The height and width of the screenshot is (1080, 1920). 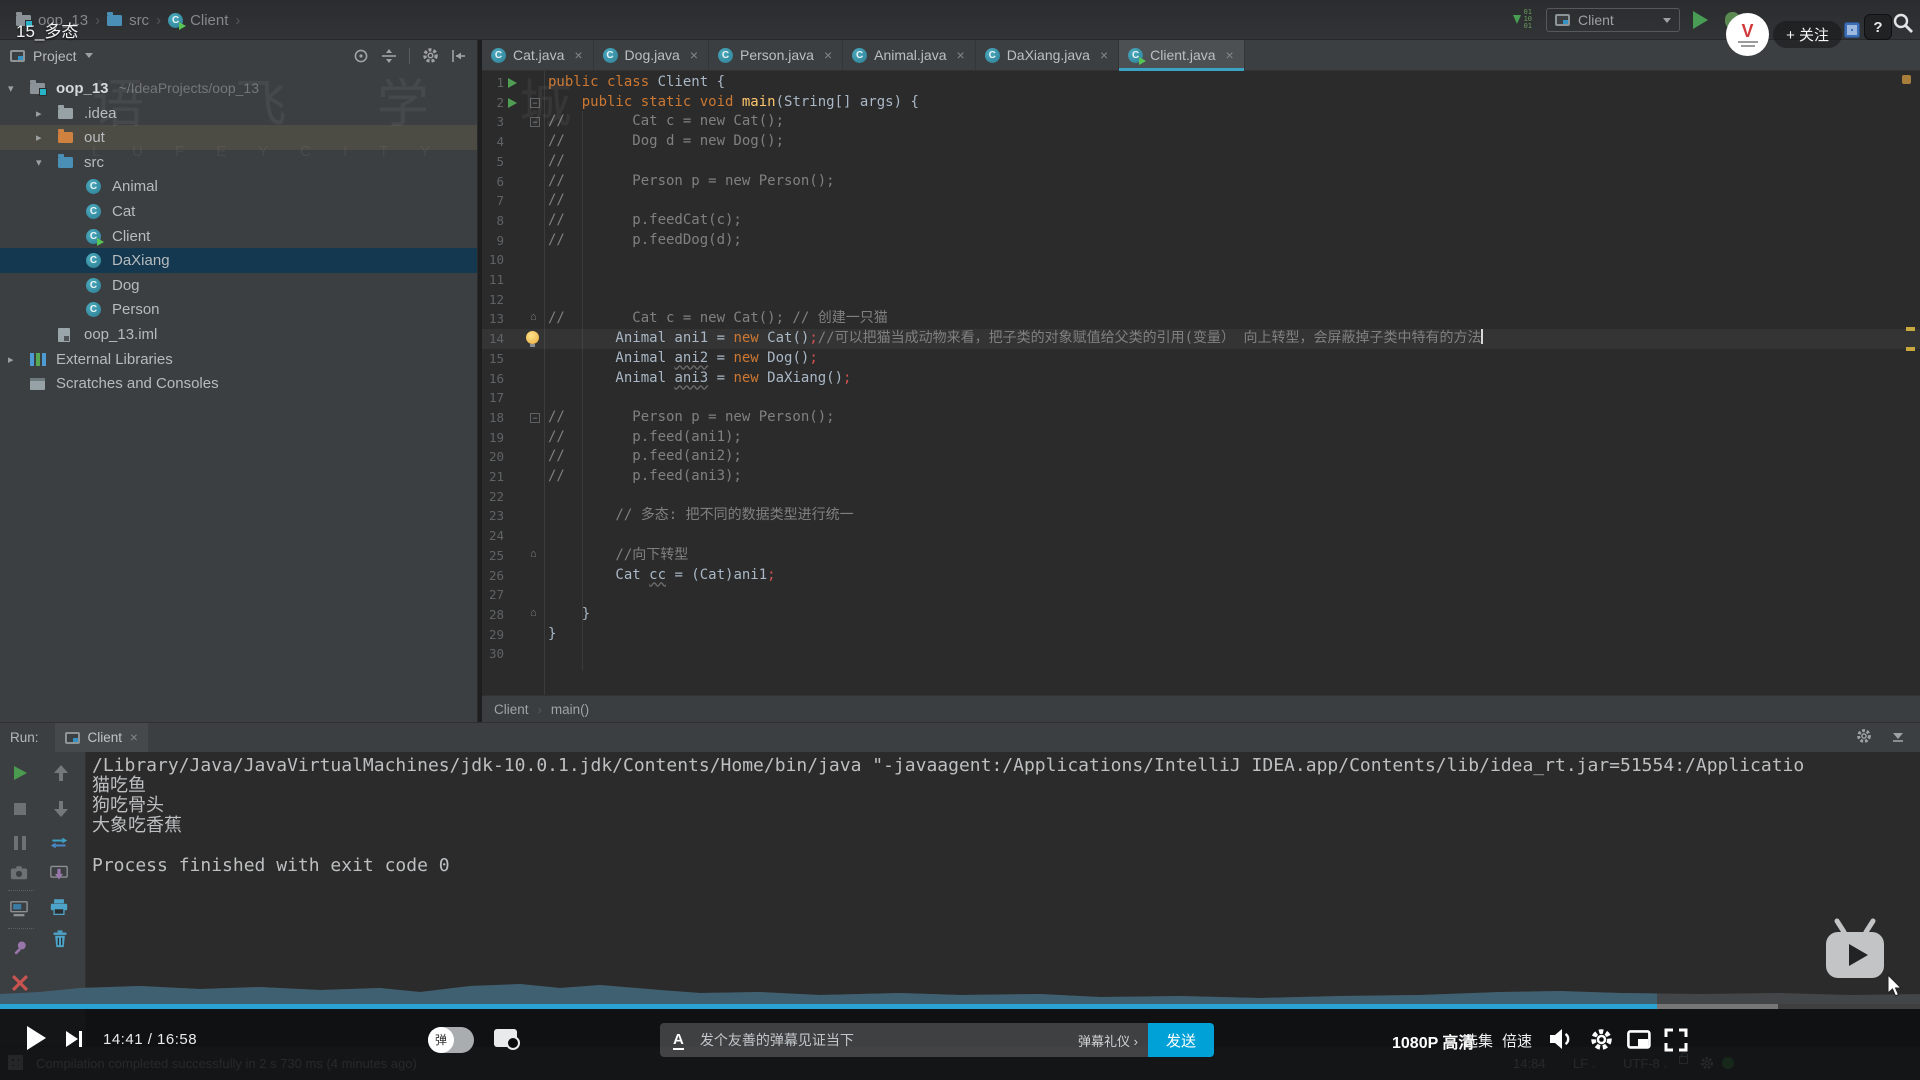 I want to click on tree-item-ExternalLibraries: ▸ External Libraries, so click(x=238, y=359).